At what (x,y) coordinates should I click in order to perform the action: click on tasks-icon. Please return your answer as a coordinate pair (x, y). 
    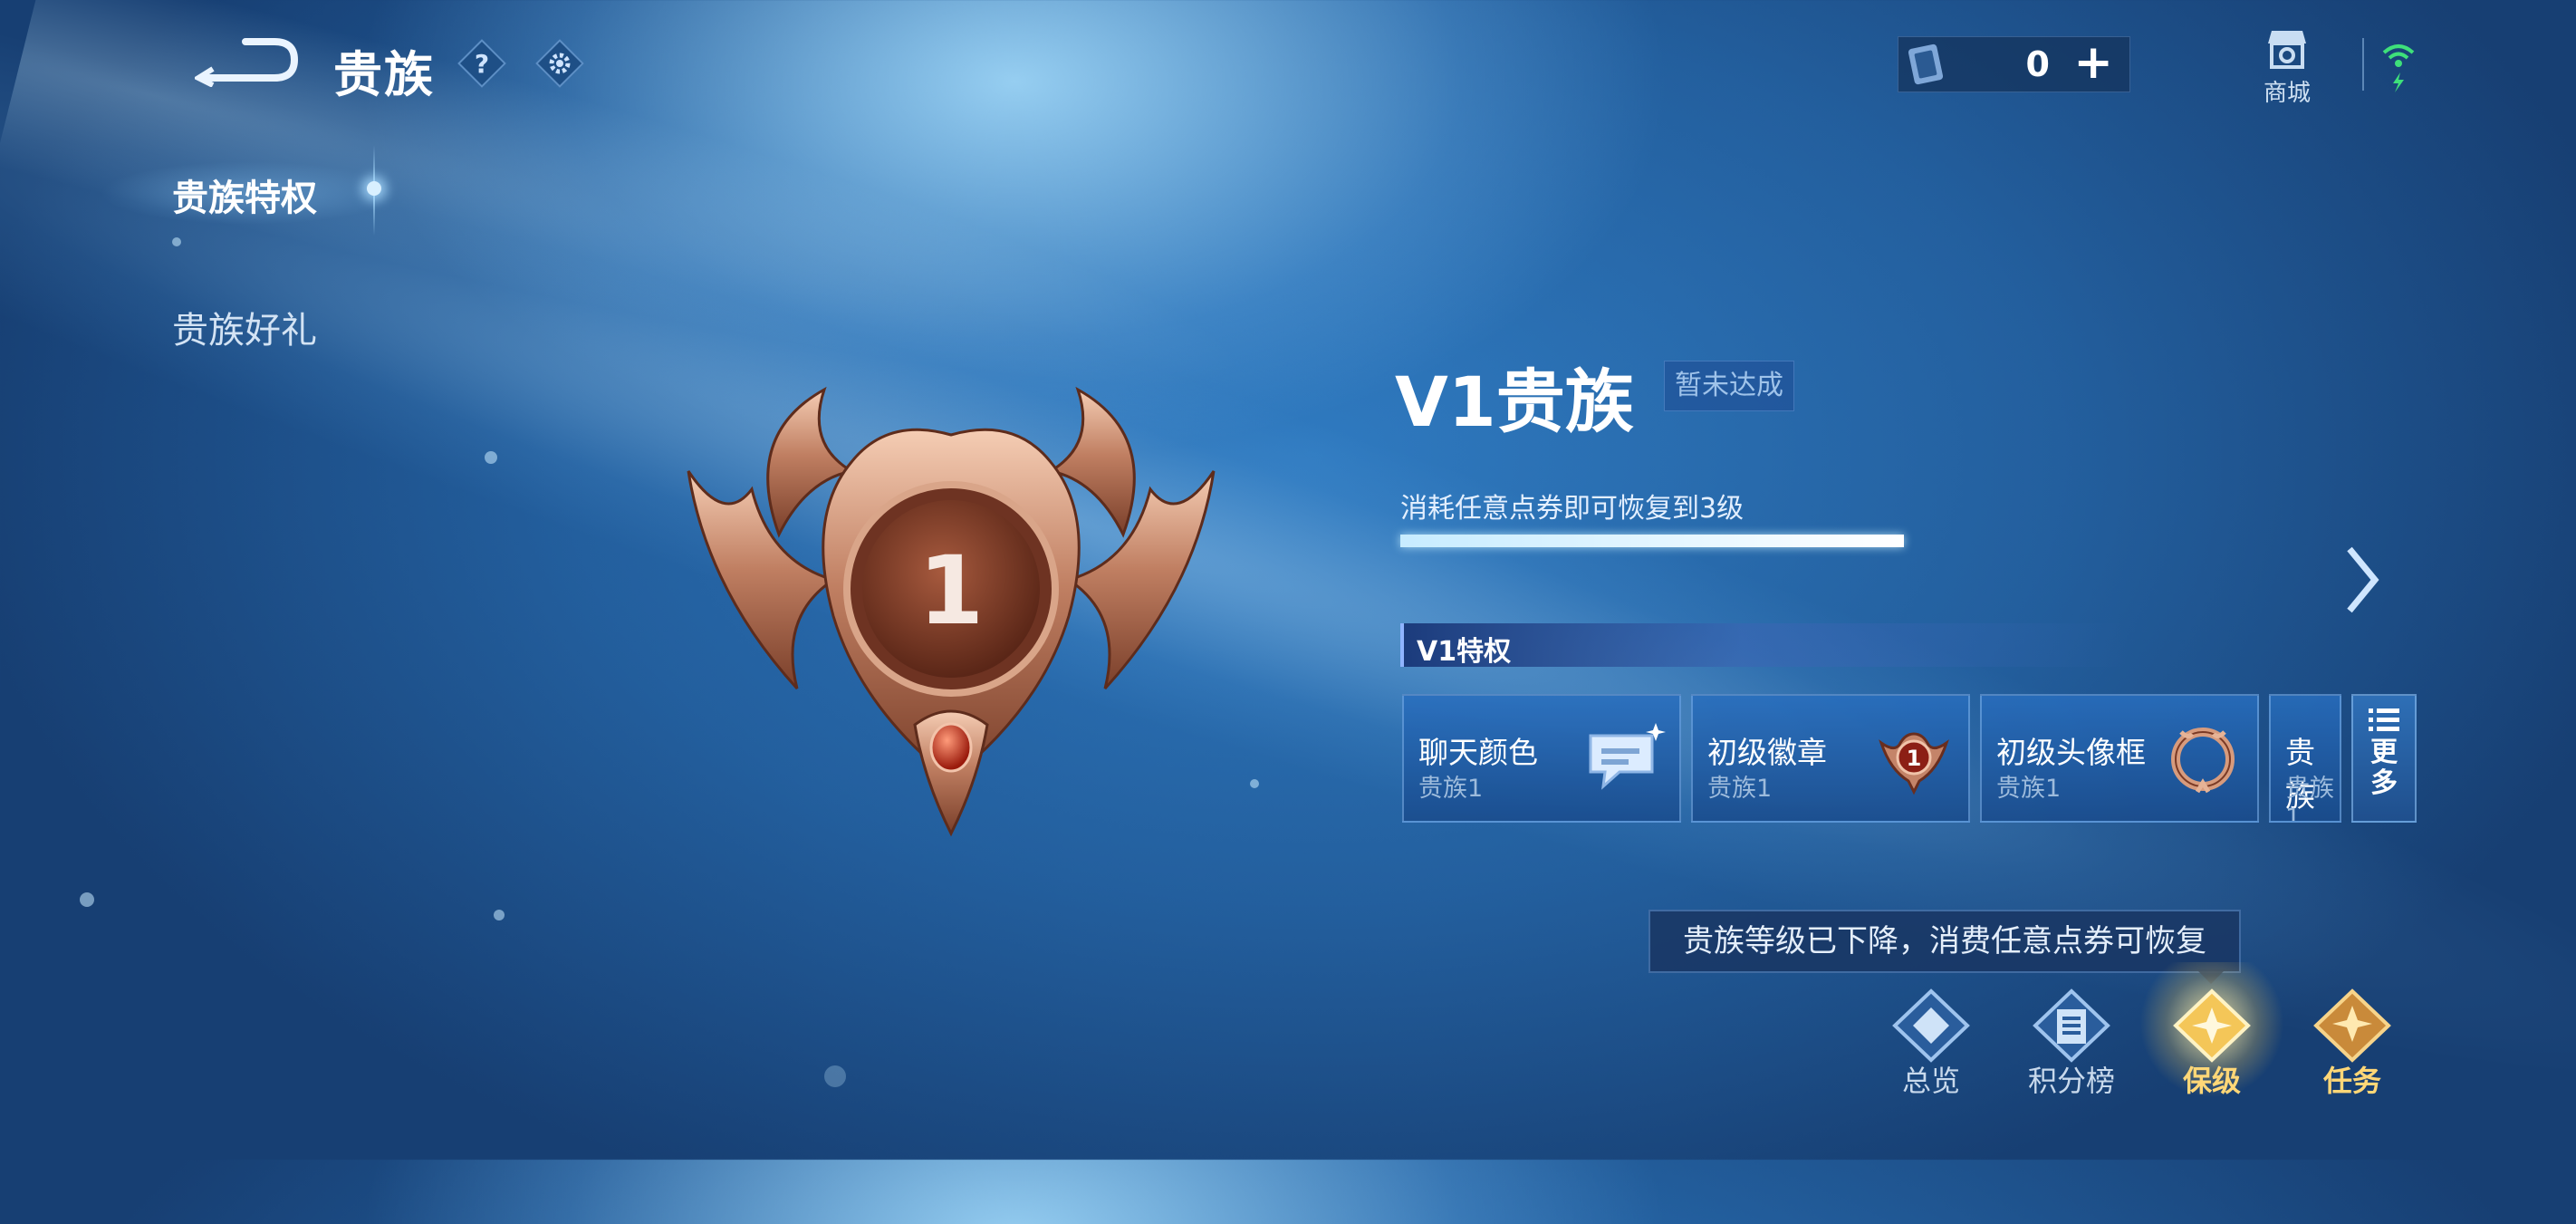
    Looking at the image, I should click on (2352, 1025).